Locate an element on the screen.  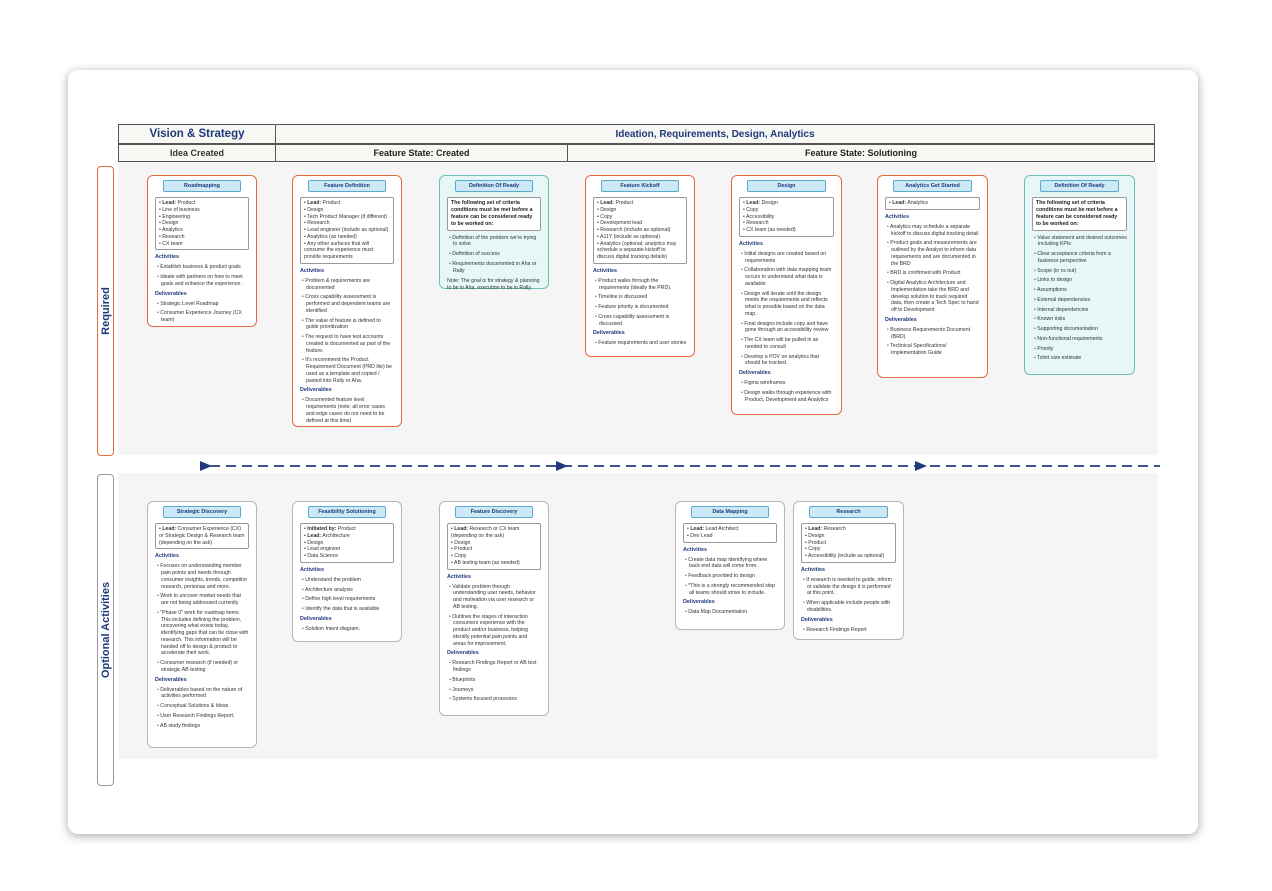
criteria-item: Non-functional requirements is located at coordinates (1079, 339).